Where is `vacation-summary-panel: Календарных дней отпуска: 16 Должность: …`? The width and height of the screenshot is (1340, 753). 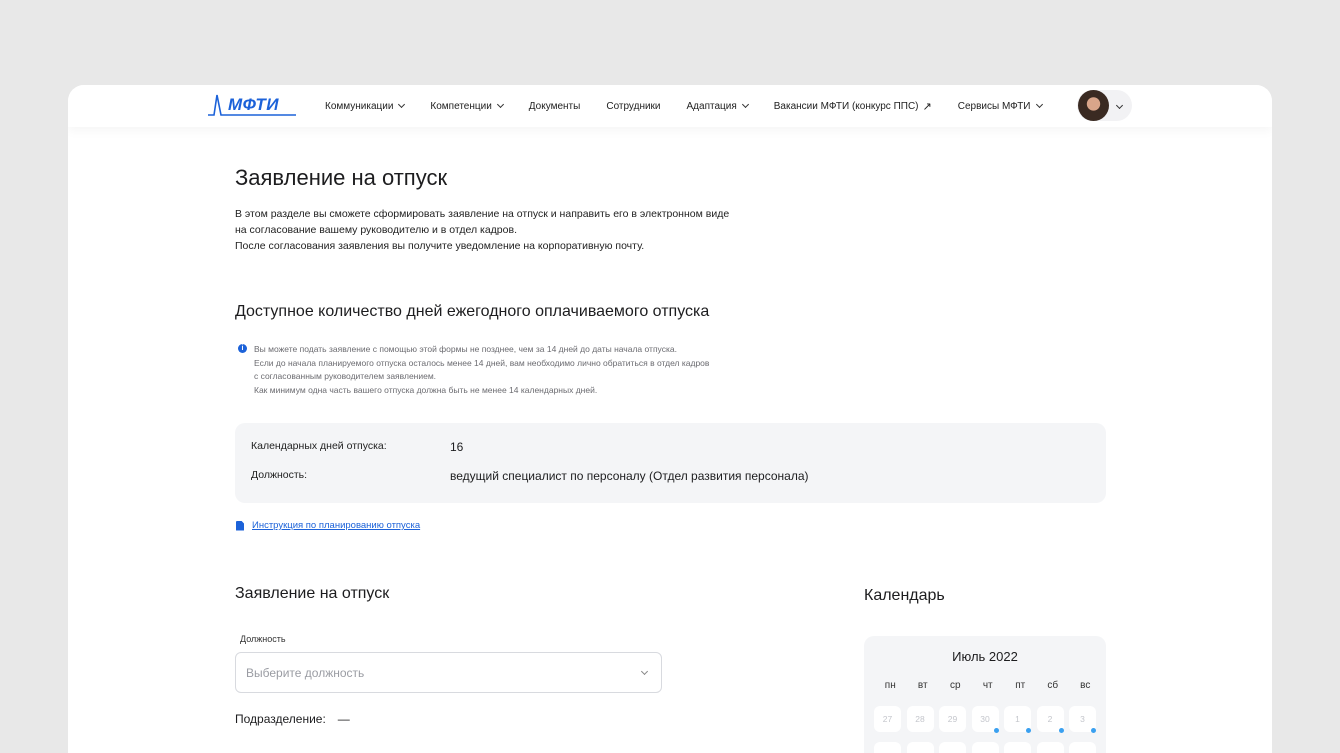
vacation-summary-panel: Календарных дней отпуска: 16 Должность: … is located at coordinates (670, 463).